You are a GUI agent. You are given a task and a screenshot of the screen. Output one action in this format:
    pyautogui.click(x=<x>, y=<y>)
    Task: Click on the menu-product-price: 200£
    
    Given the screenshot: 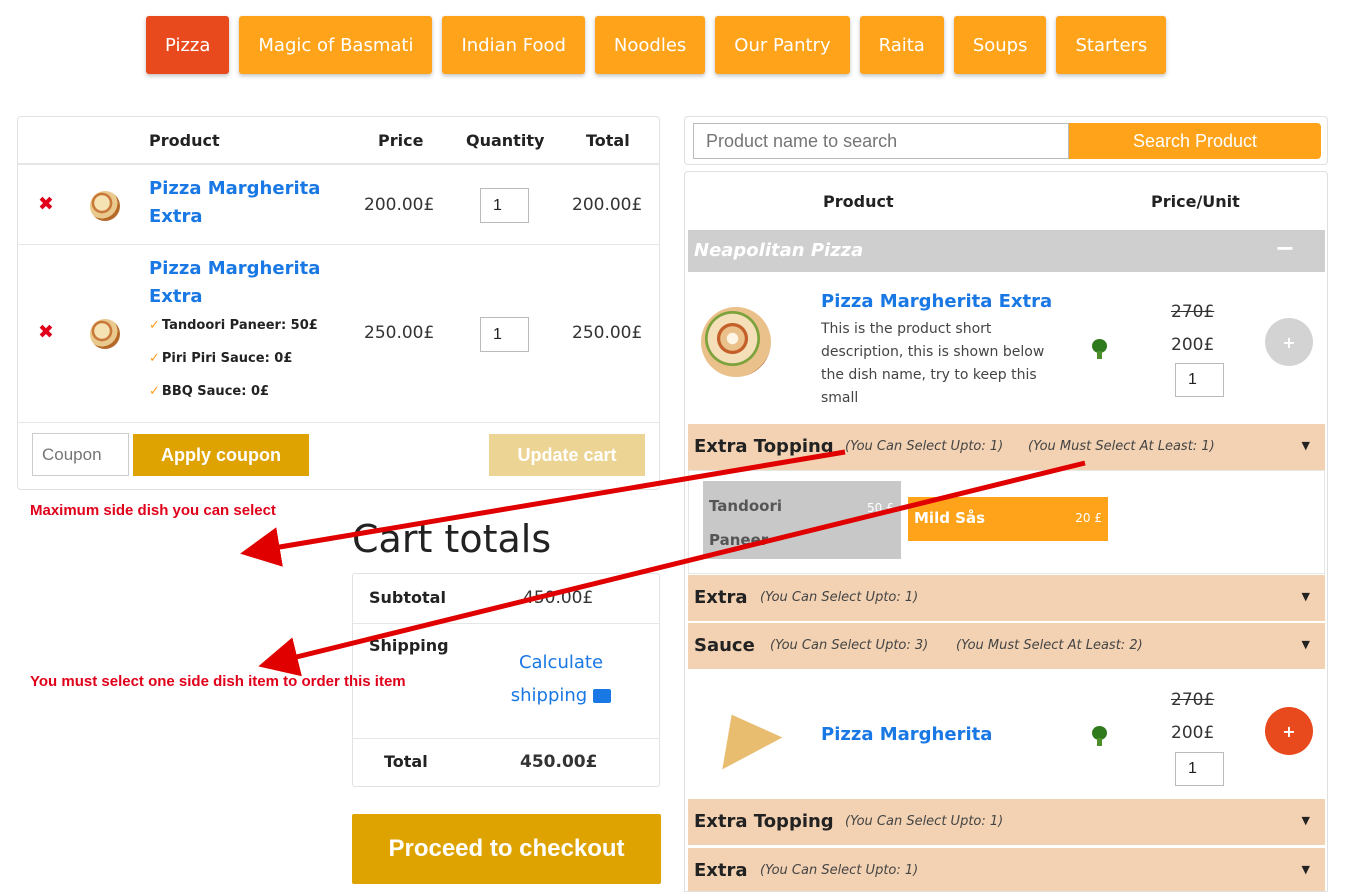 What is the action you would take?
    pyautogui.click(x=1193, y=733)
    